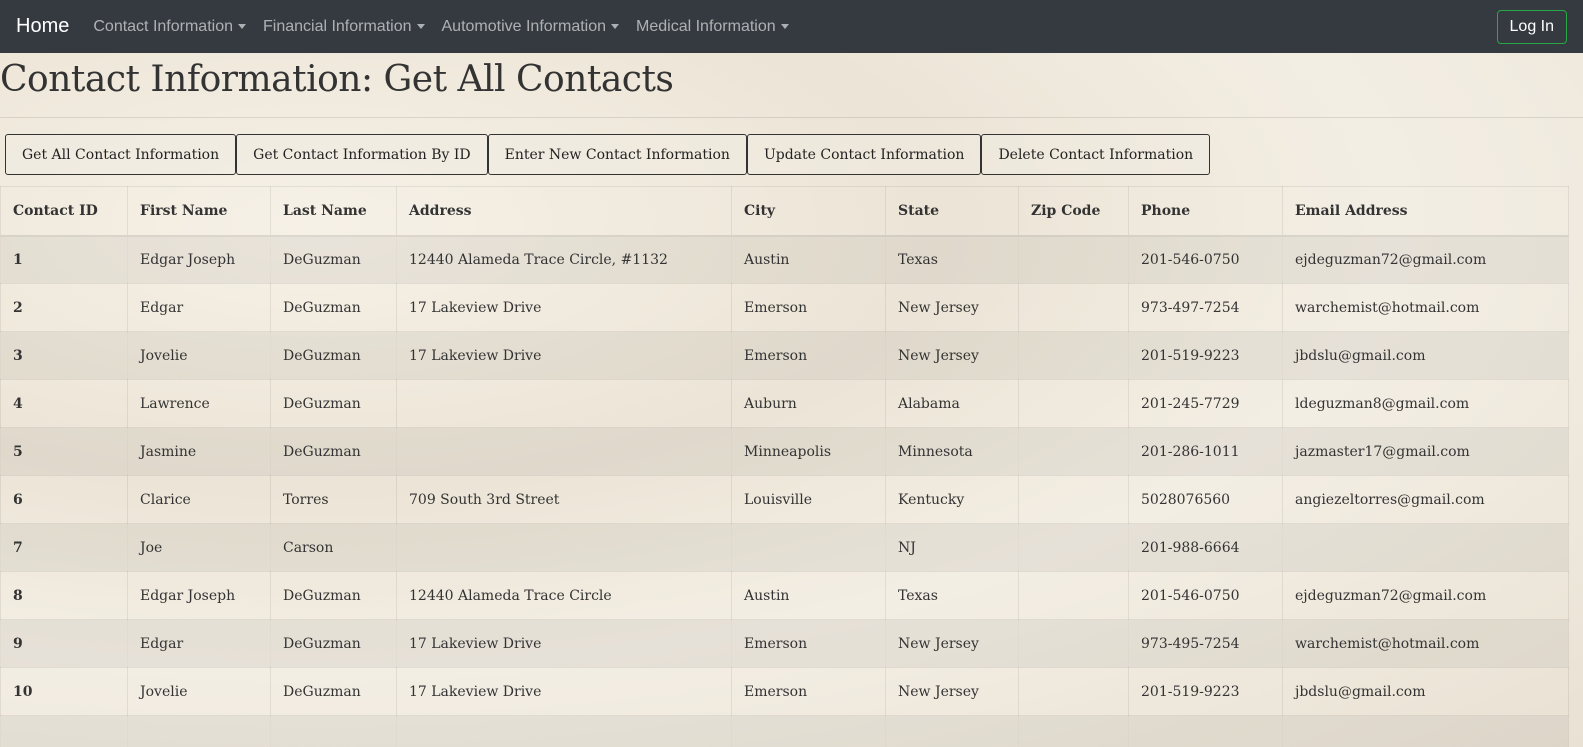  I want to click on menu-label: Financial Information, so click(337, 26).